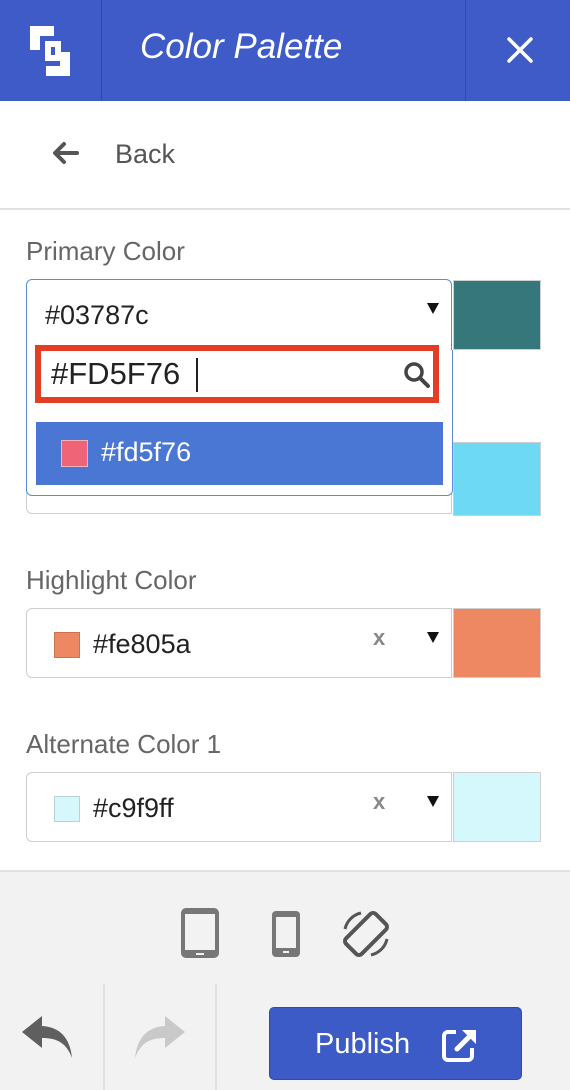 The image size is (570, 1090). Describe the element at coordinates (133, 808) in the screenshot. I see `alternate-color-1-value: #c9f9ff` at that location.